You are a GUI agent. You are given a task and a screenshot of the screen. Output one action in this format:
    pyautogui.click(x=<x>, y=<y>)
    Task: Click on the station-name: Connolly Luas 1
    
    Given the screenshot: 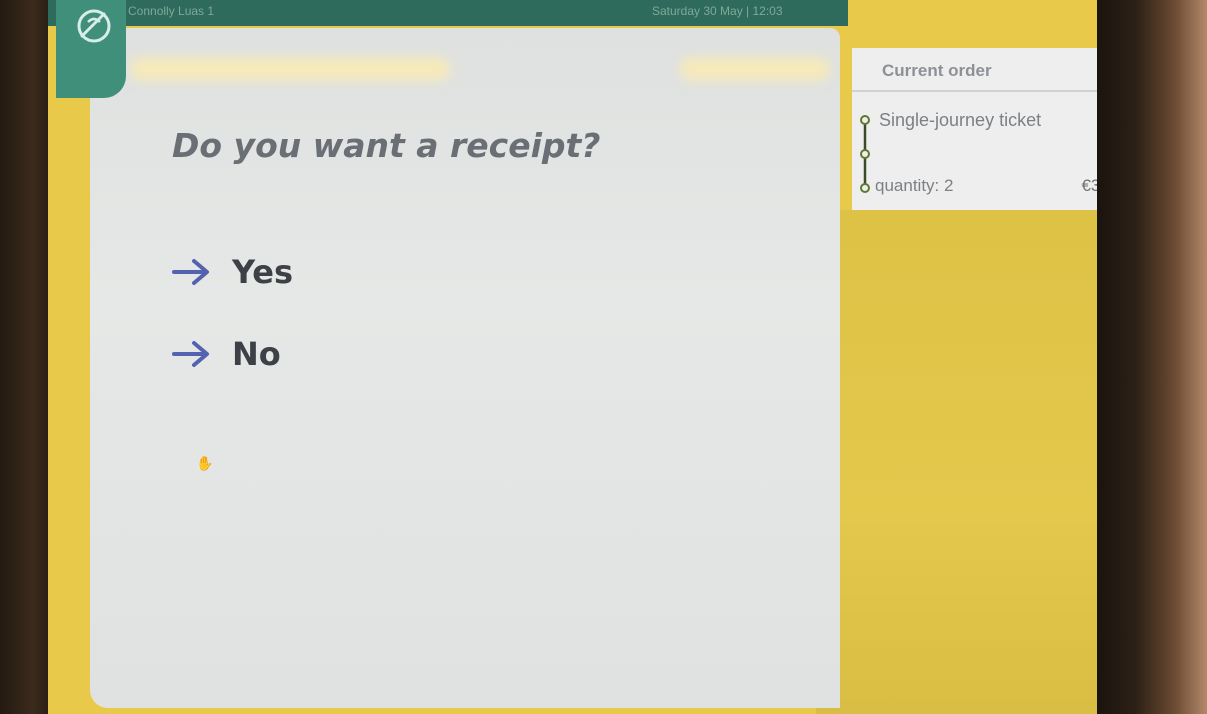 What is the action you would take?
    pyautogui.click(x=171, y=11)
    